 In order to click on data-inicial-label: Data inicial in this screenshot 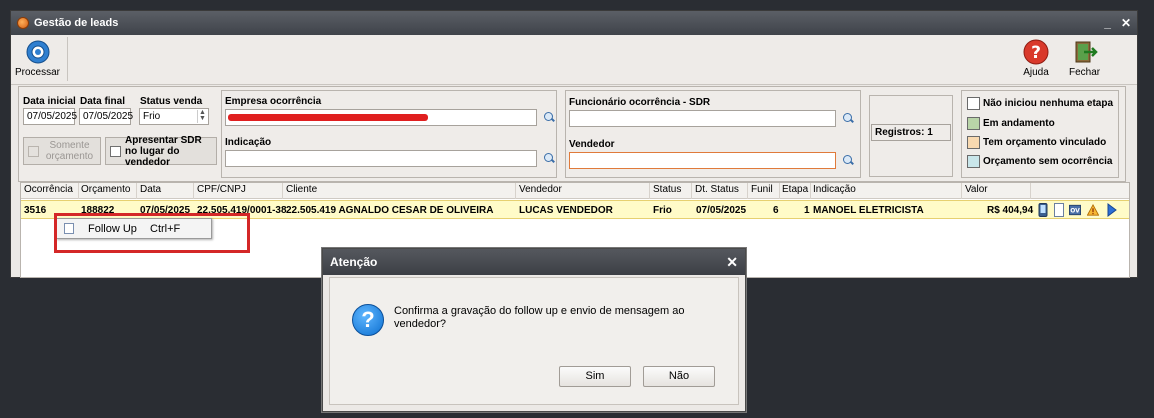, I will do `click(49, 101)`.